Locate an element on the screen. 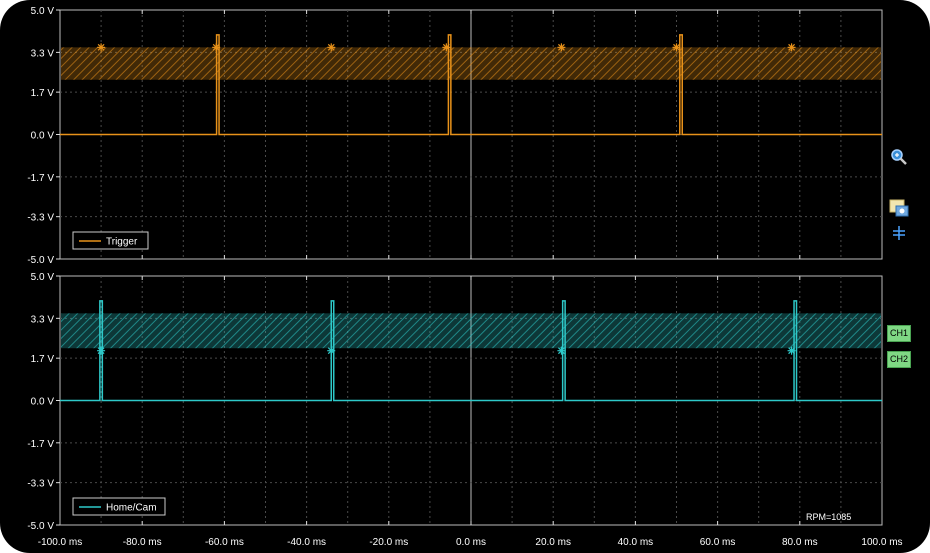 This screenshot has height=553, width=930. cursor-icon is located at coordinates (899, 233).